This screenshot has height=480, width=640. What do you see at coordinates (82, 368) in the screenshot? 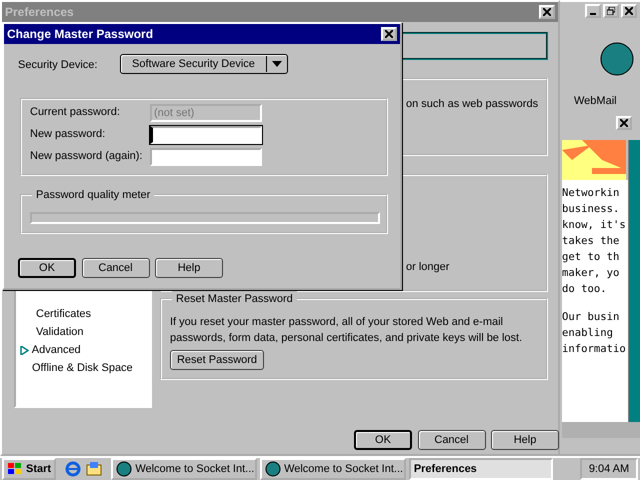
I see `tree-item: Offline & Disk Space` at bounding box center [82, 368].